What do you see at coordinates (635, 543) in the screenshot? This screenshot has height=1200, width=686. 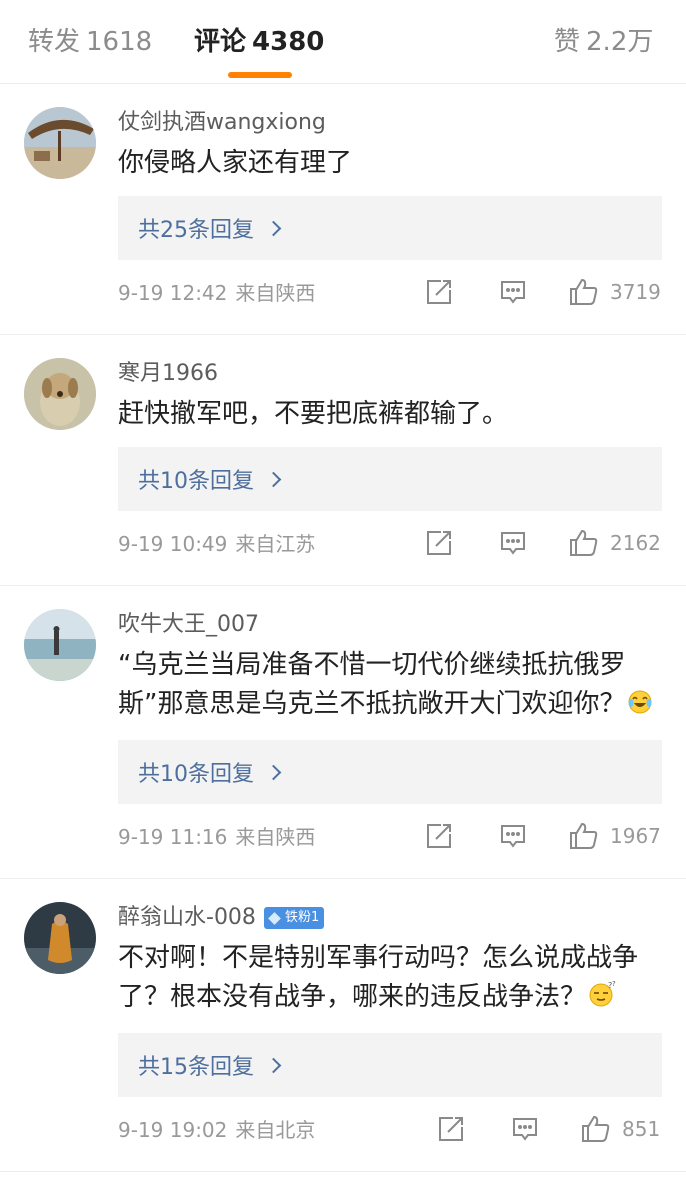 I see `like-count: 2162` at bounding box center [635, 543].